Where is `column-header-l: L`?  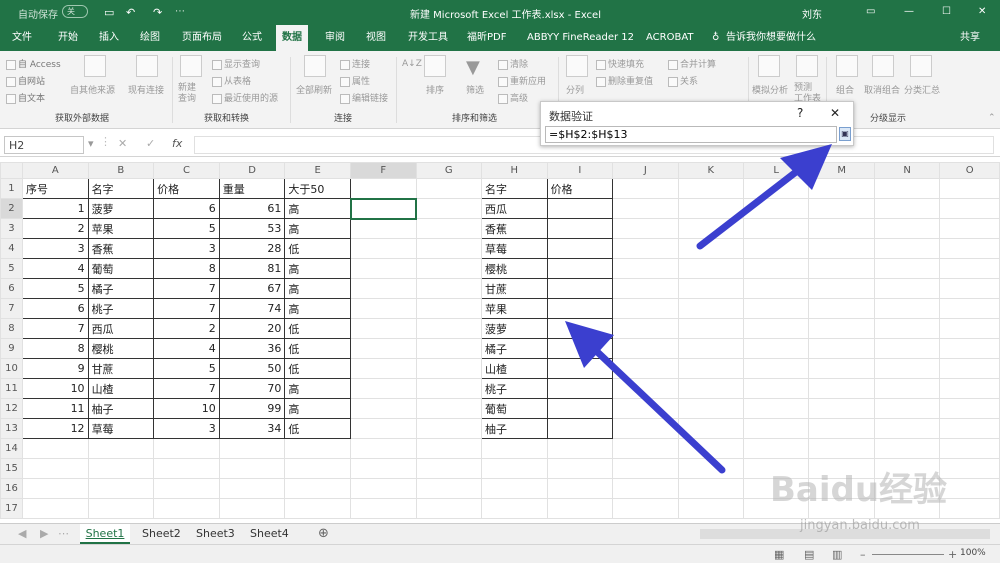 column-header-l: L is located at coordinates (776, 170).